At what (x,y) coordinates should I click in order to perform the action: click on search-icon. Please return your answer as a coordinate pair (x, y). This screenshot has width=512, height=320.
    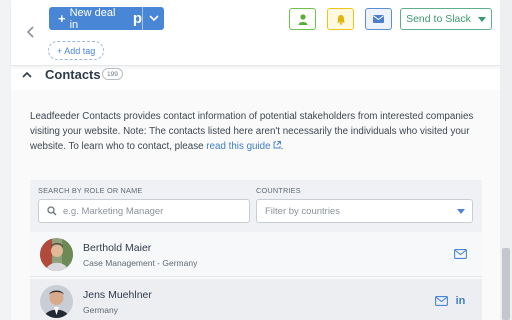
    Looking at the image, I should click on (52, 211).